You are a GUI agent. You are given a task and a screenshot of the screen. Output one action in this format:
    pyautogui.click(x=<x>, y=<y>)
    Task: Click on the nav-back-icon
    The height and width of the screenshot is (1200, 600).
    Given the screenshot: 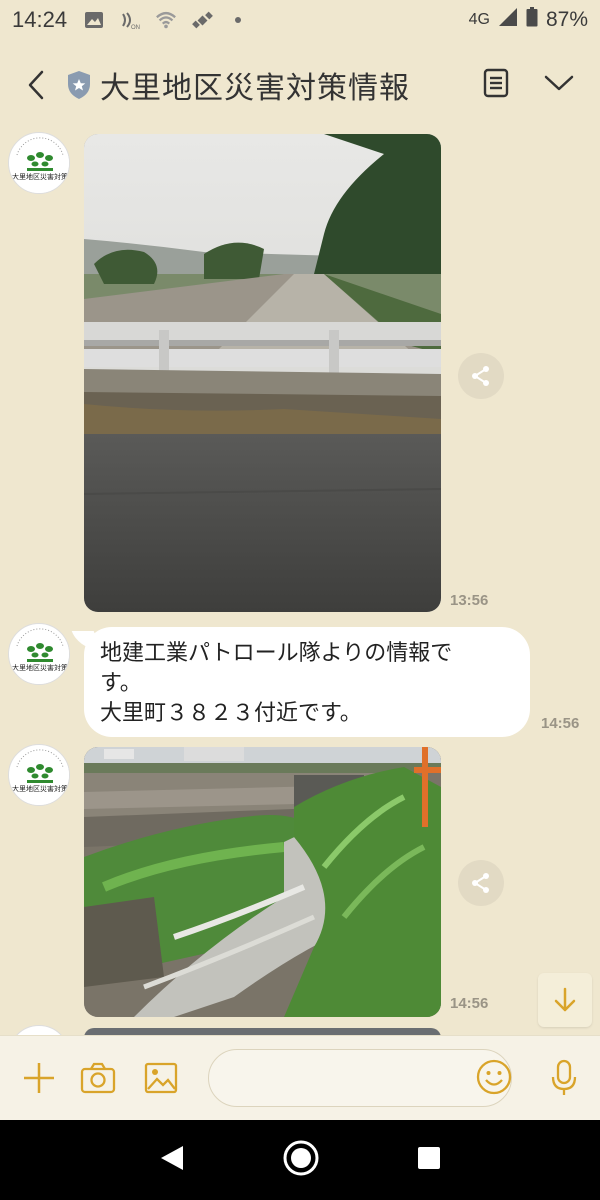 What is the action you would take?
    pyautogui.click(x=171, y=1158)
    